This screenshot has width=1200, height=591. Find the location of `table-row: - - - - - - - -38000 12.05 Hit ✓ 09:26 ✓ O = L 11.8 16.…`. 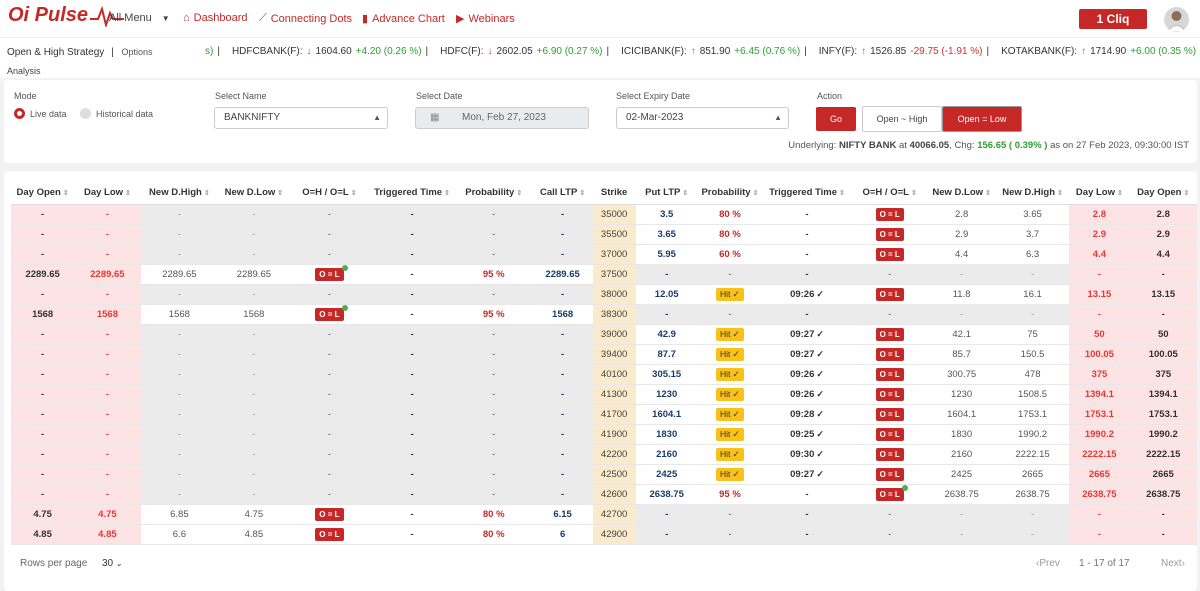

table-row: - - - - - - - -38000 12.05 Hit ✓ 09:26 ✓ O = L 11.8 16.… is located at coordinates (604, 294).